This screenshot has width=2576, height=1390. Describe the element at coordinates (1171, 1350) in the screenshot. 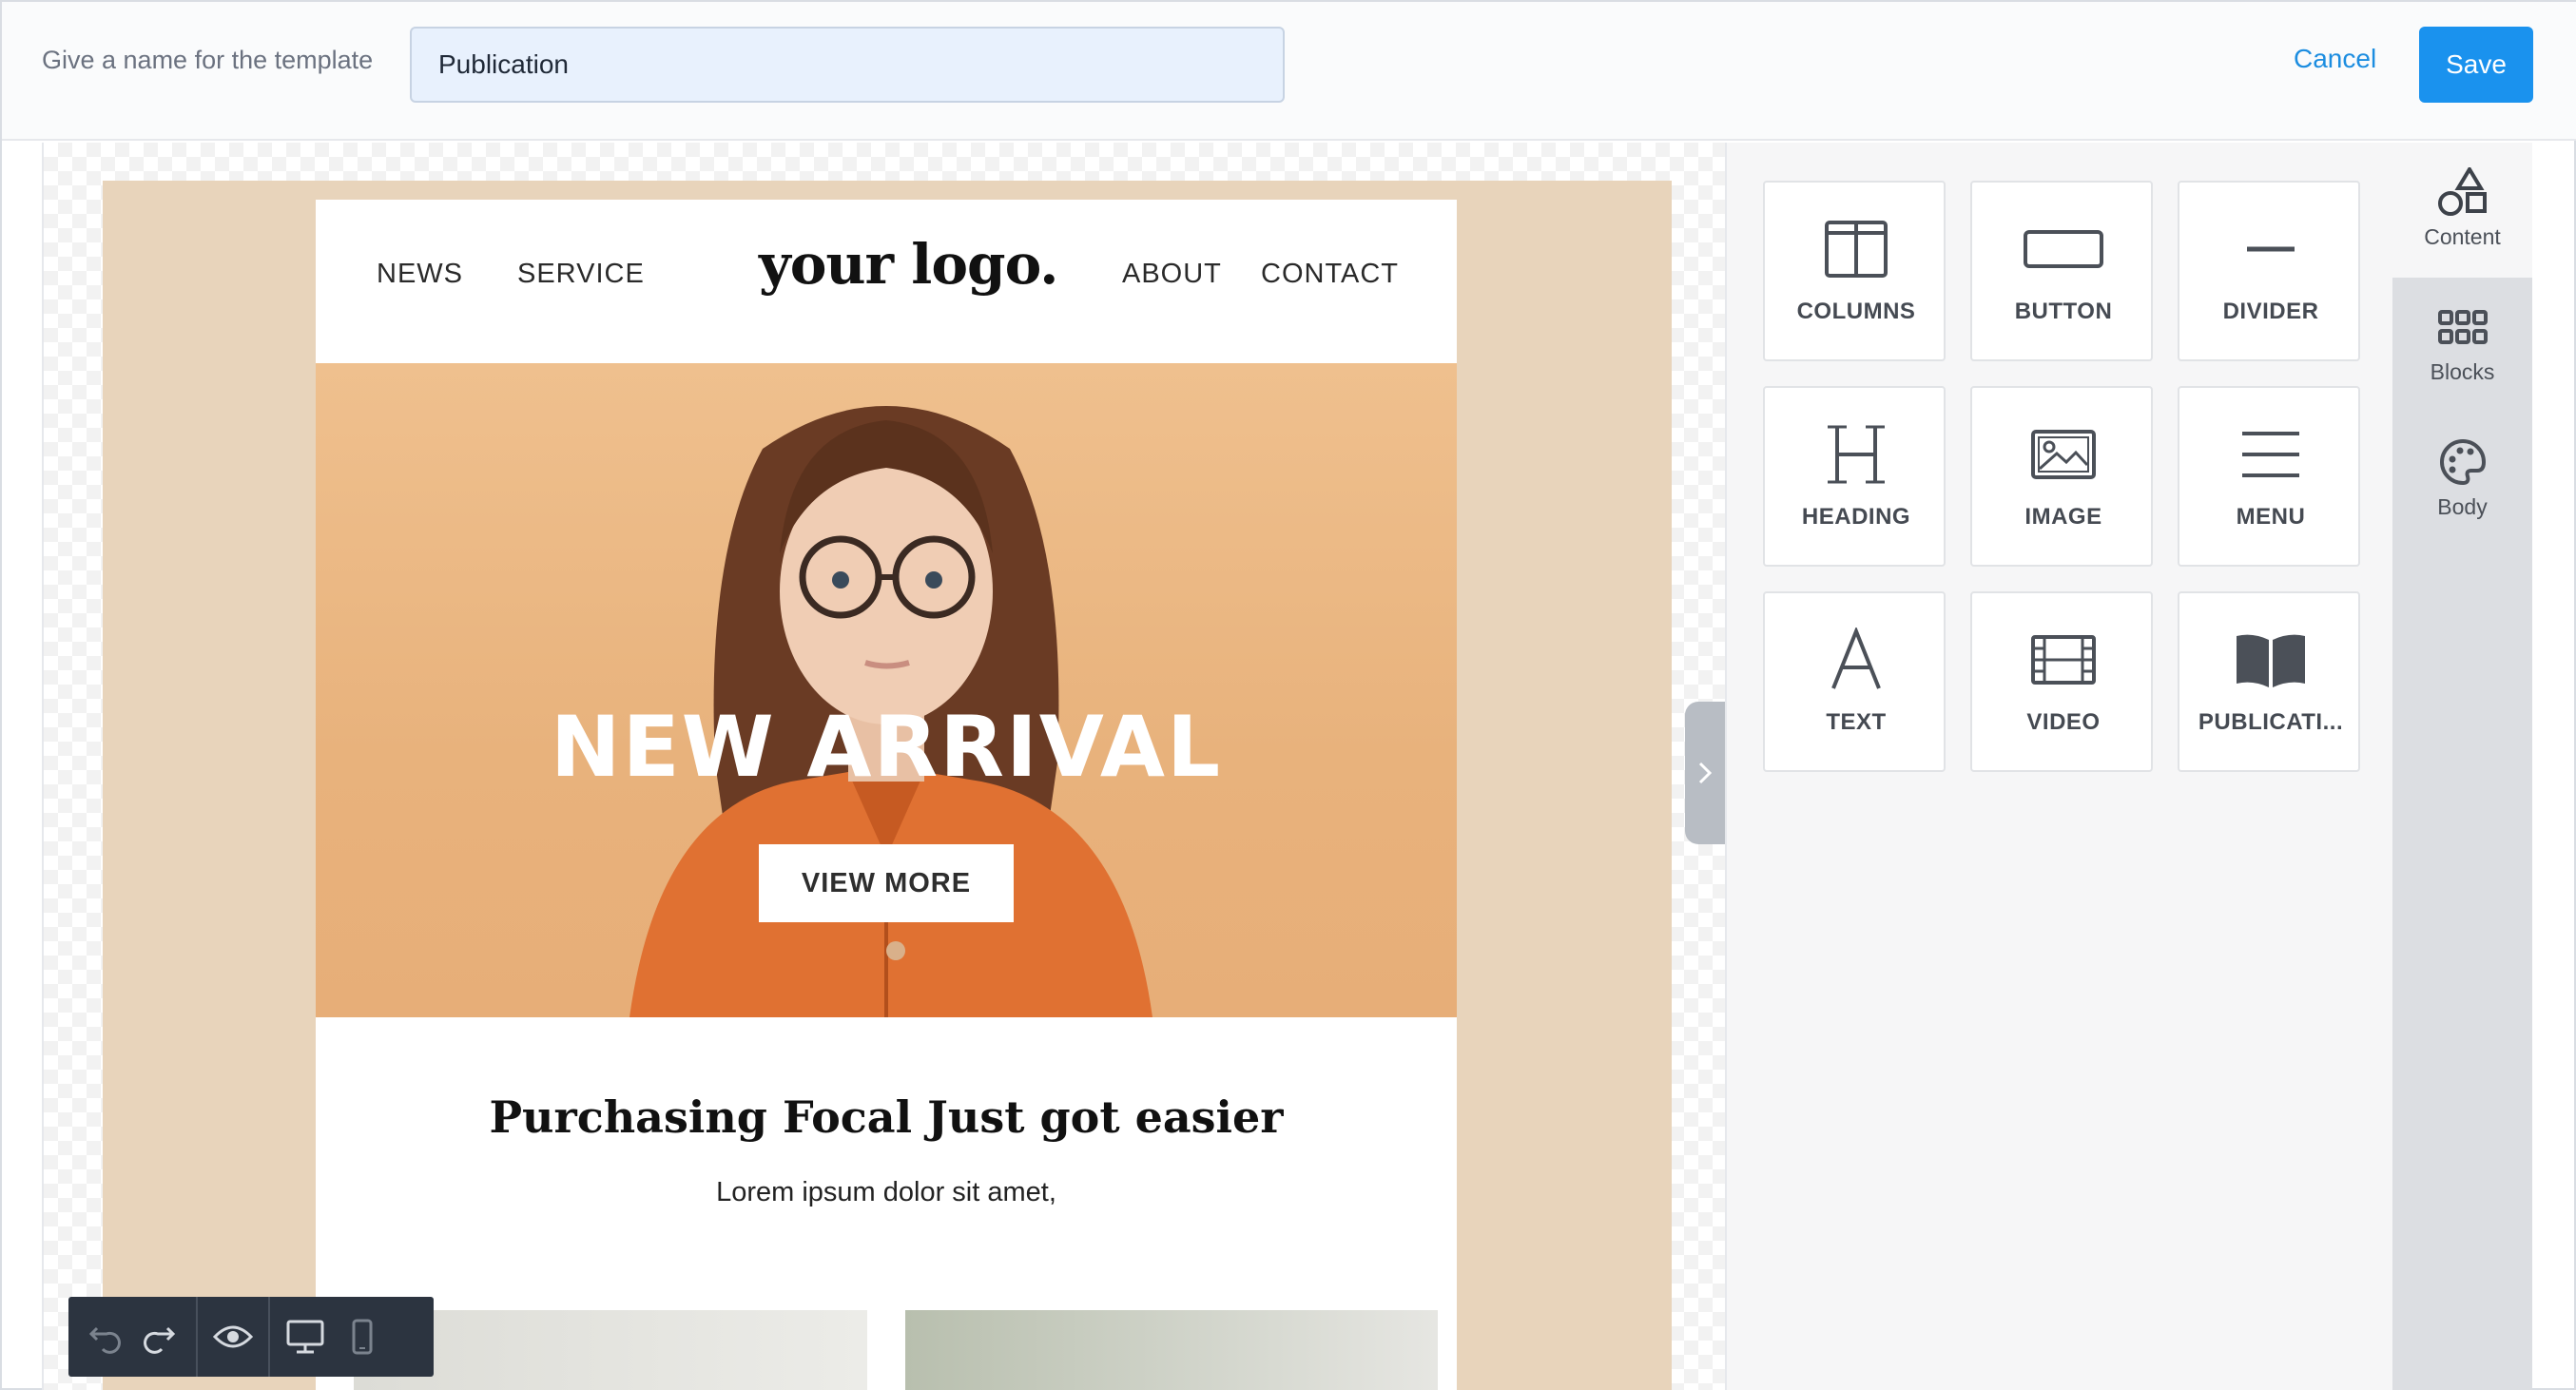

I see `product-image-right` at that location.